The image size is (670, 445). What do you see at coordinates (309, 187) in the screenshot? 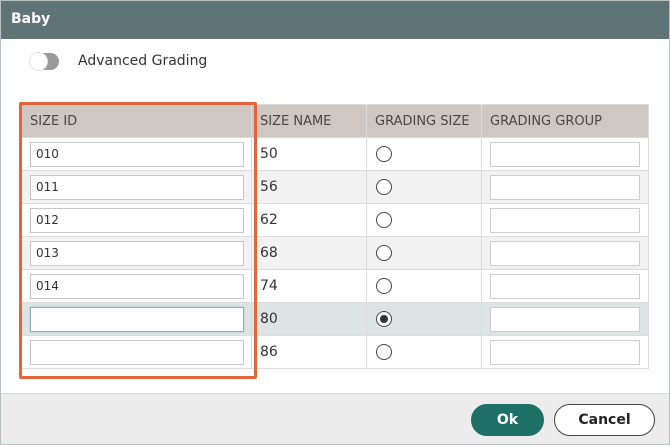
I see `size-name-cell: 56` at bounding box center [309, 187].